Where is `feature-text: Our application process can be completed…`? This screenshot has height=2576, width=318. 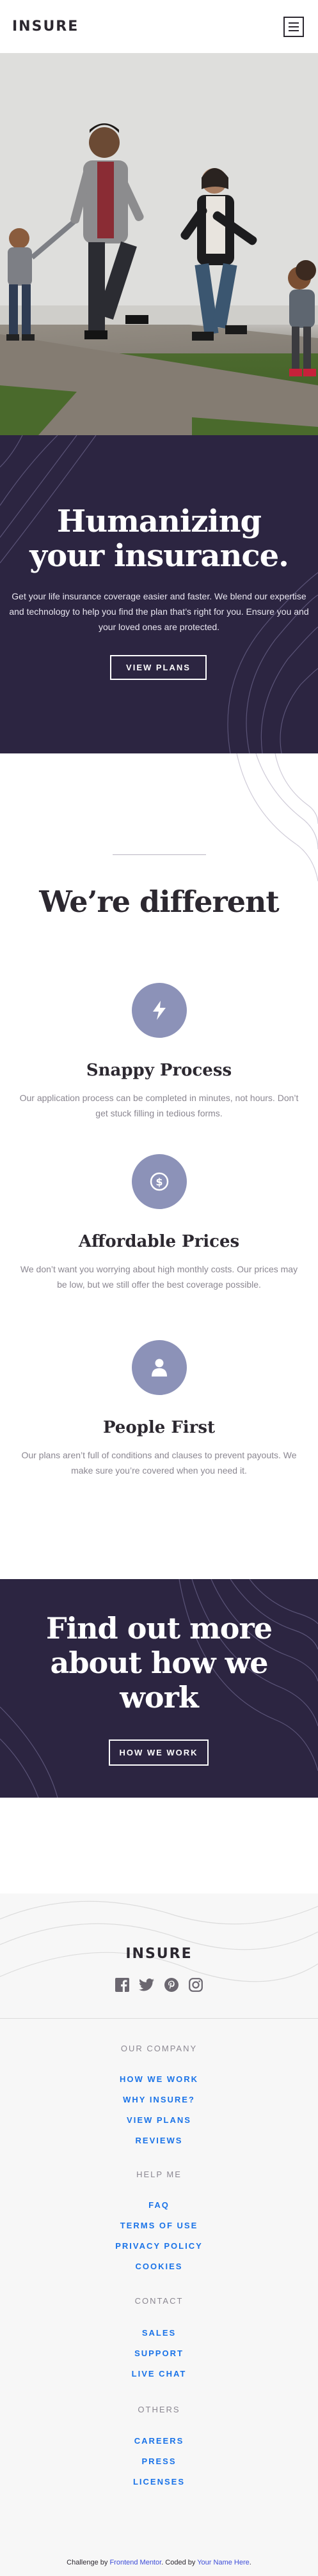
feature-text: Our application process can be completed… is located at coordinates (159, 1105).